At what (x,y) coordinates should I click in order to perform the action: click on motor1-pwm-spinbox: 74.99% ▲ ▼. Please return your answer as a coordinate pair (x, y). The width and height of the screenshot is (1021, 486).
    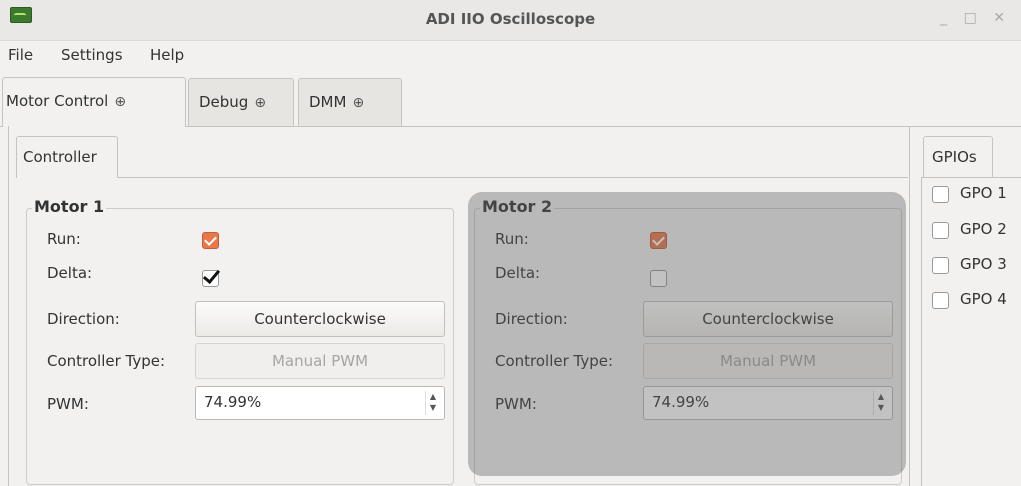
    Looking at the image, I should click on (320, 403).